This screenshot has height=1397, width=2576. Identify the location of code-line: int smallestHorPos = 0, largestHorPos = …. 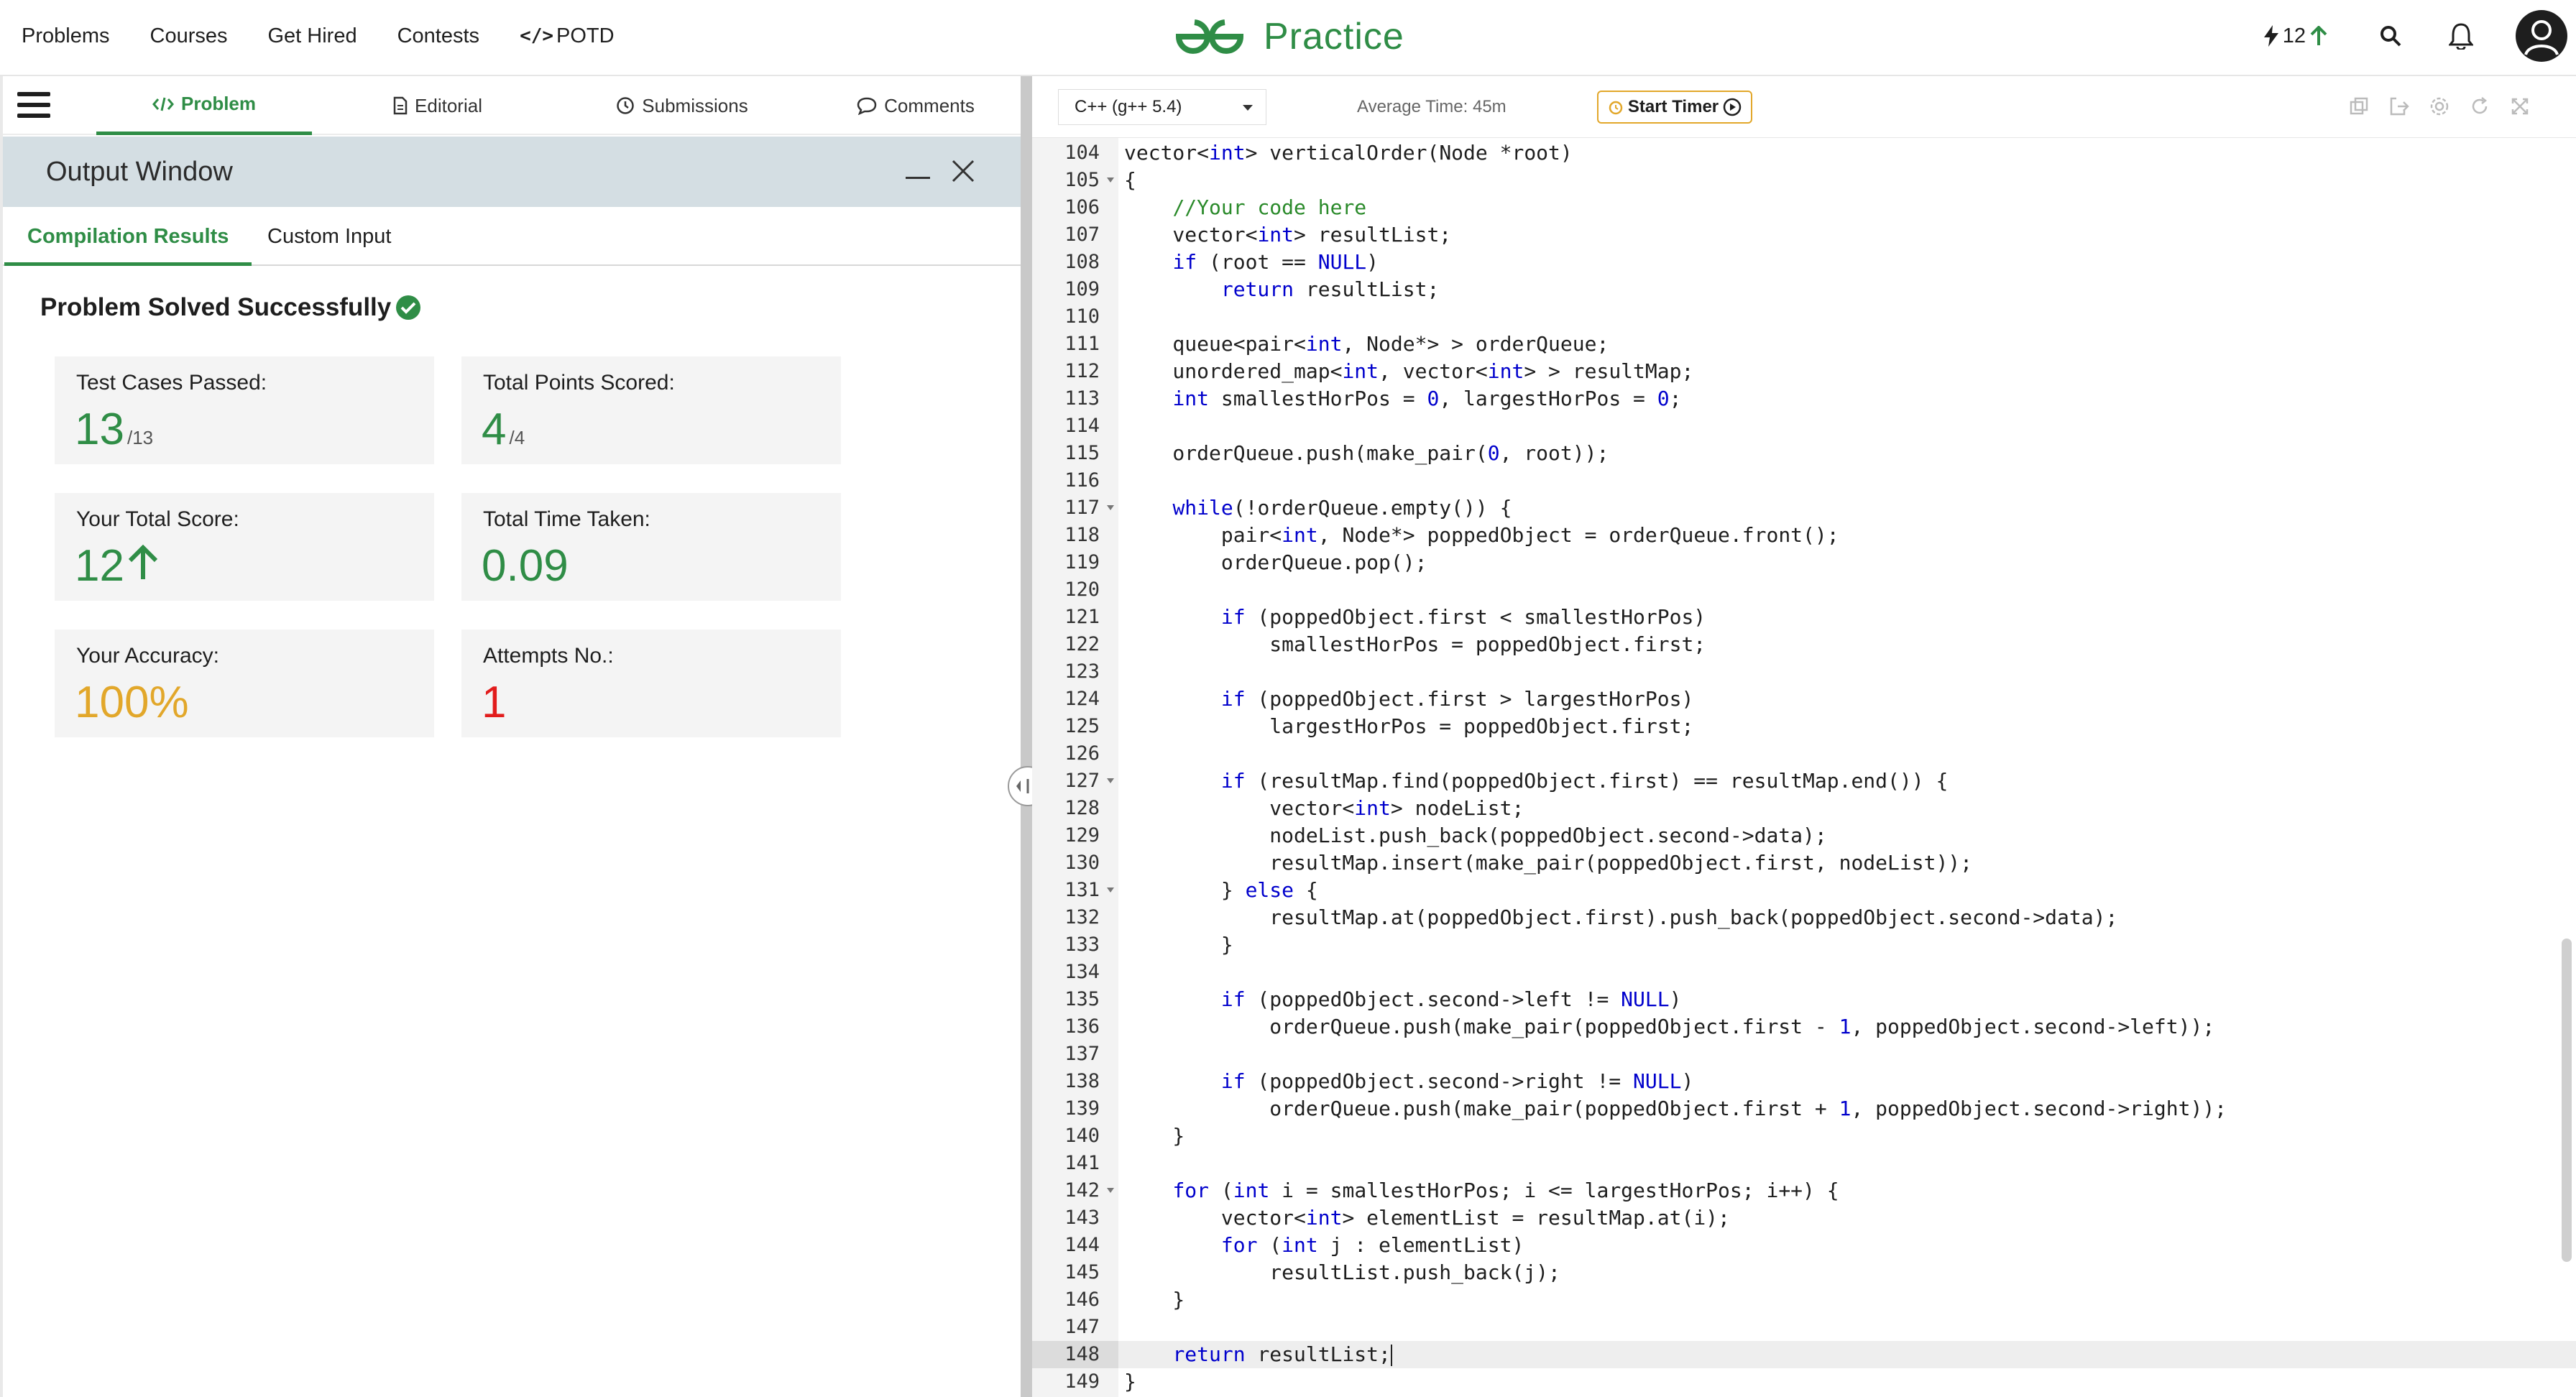
(1847, 399).